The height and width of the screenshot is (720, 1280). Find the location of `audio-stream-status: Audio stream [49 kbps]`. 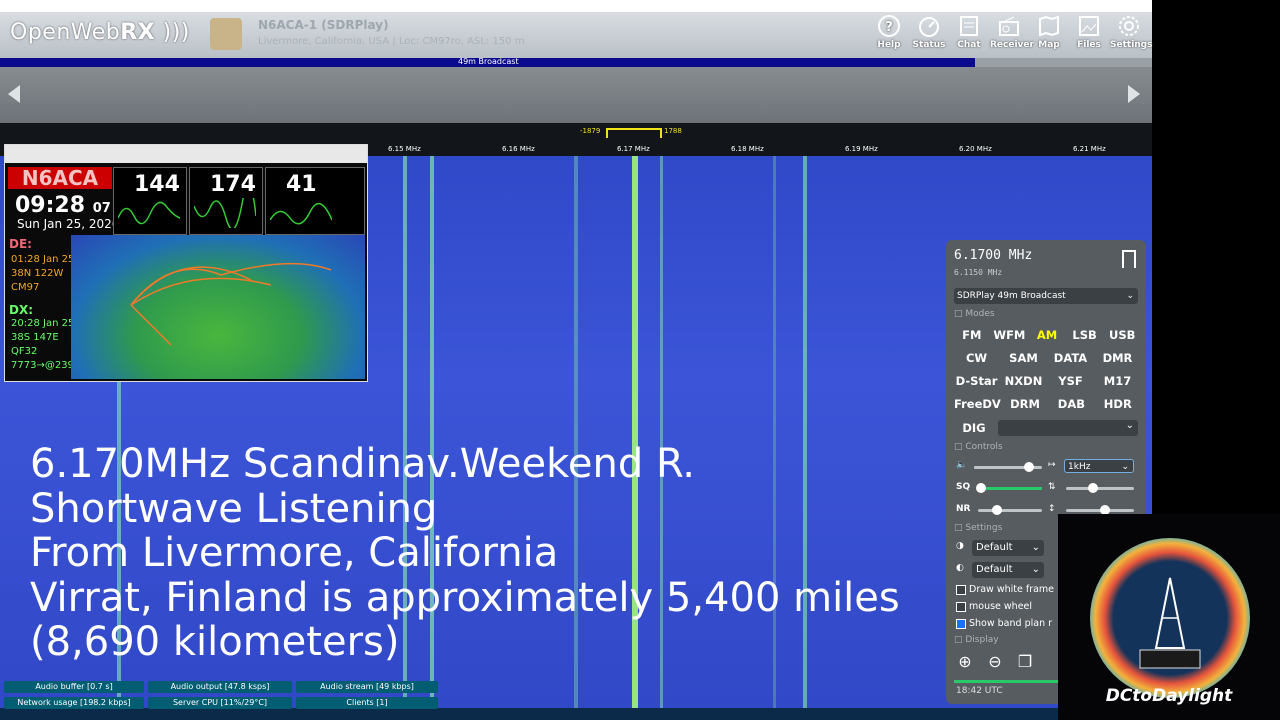

audio-stream-status: Audio stream [49 kbps] is located at coordinates (367, 687).